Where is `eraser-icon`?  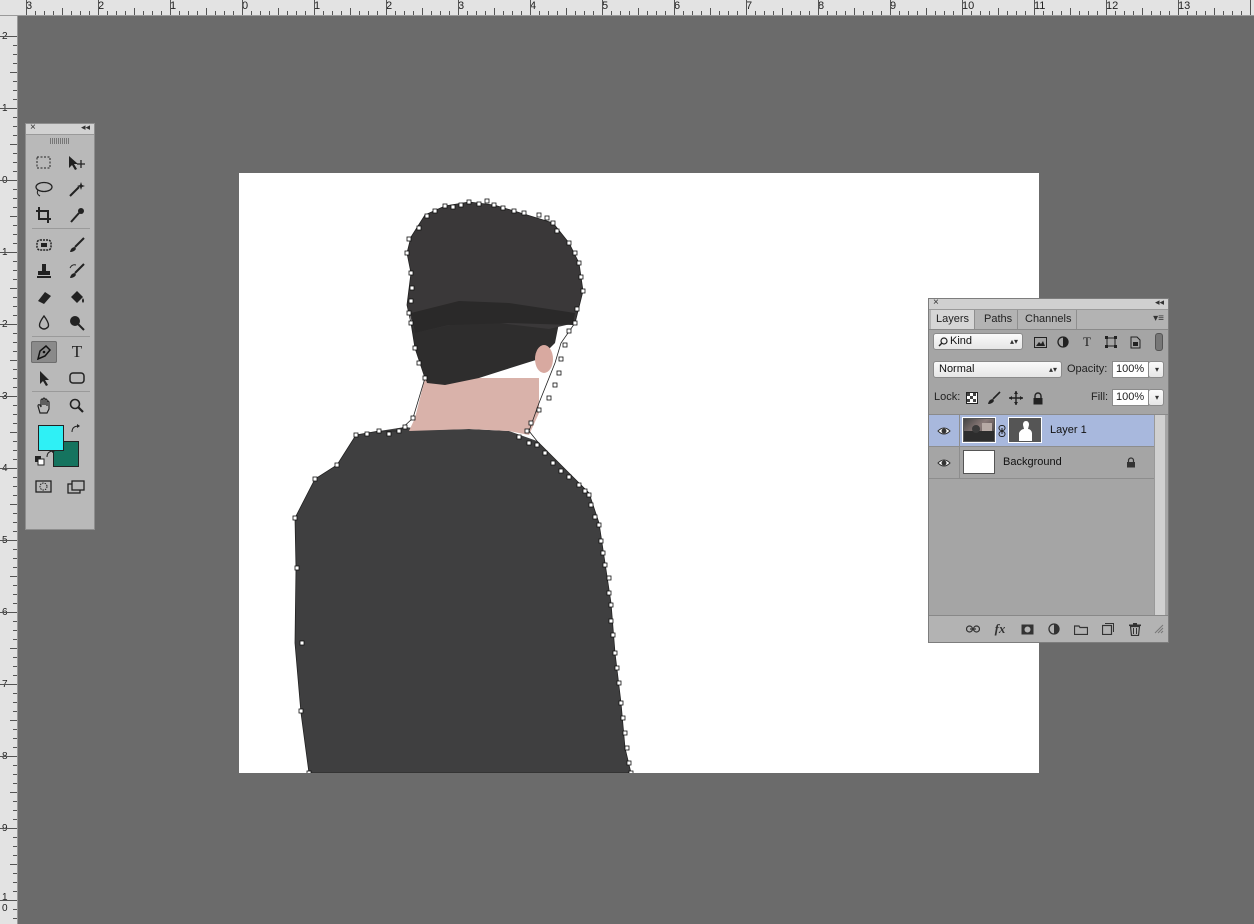
eraser-icon is located at coordinates (44, 297).